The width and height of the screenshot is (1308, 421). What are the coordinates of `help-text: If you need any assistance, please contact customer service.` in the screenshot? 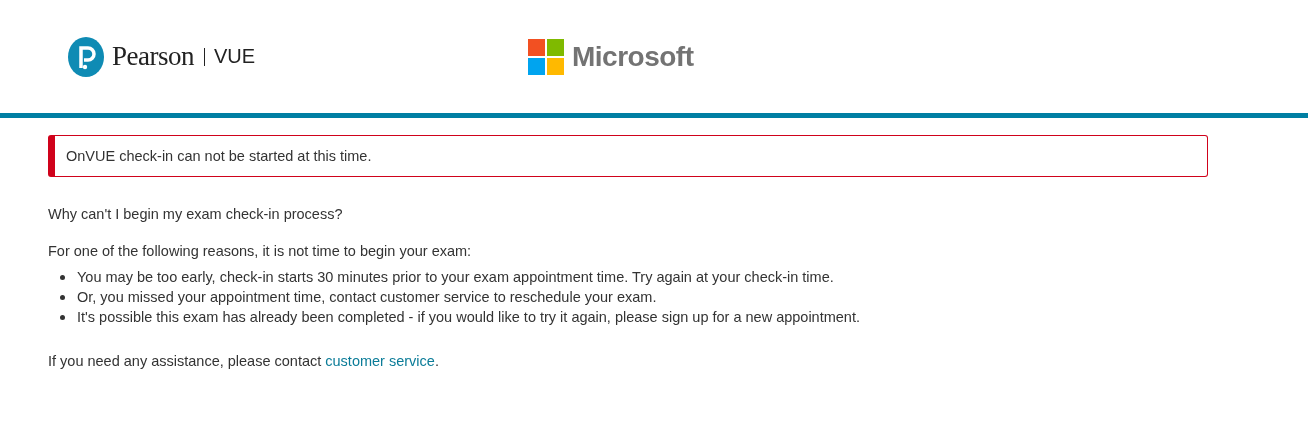 It's located at (244, 361).